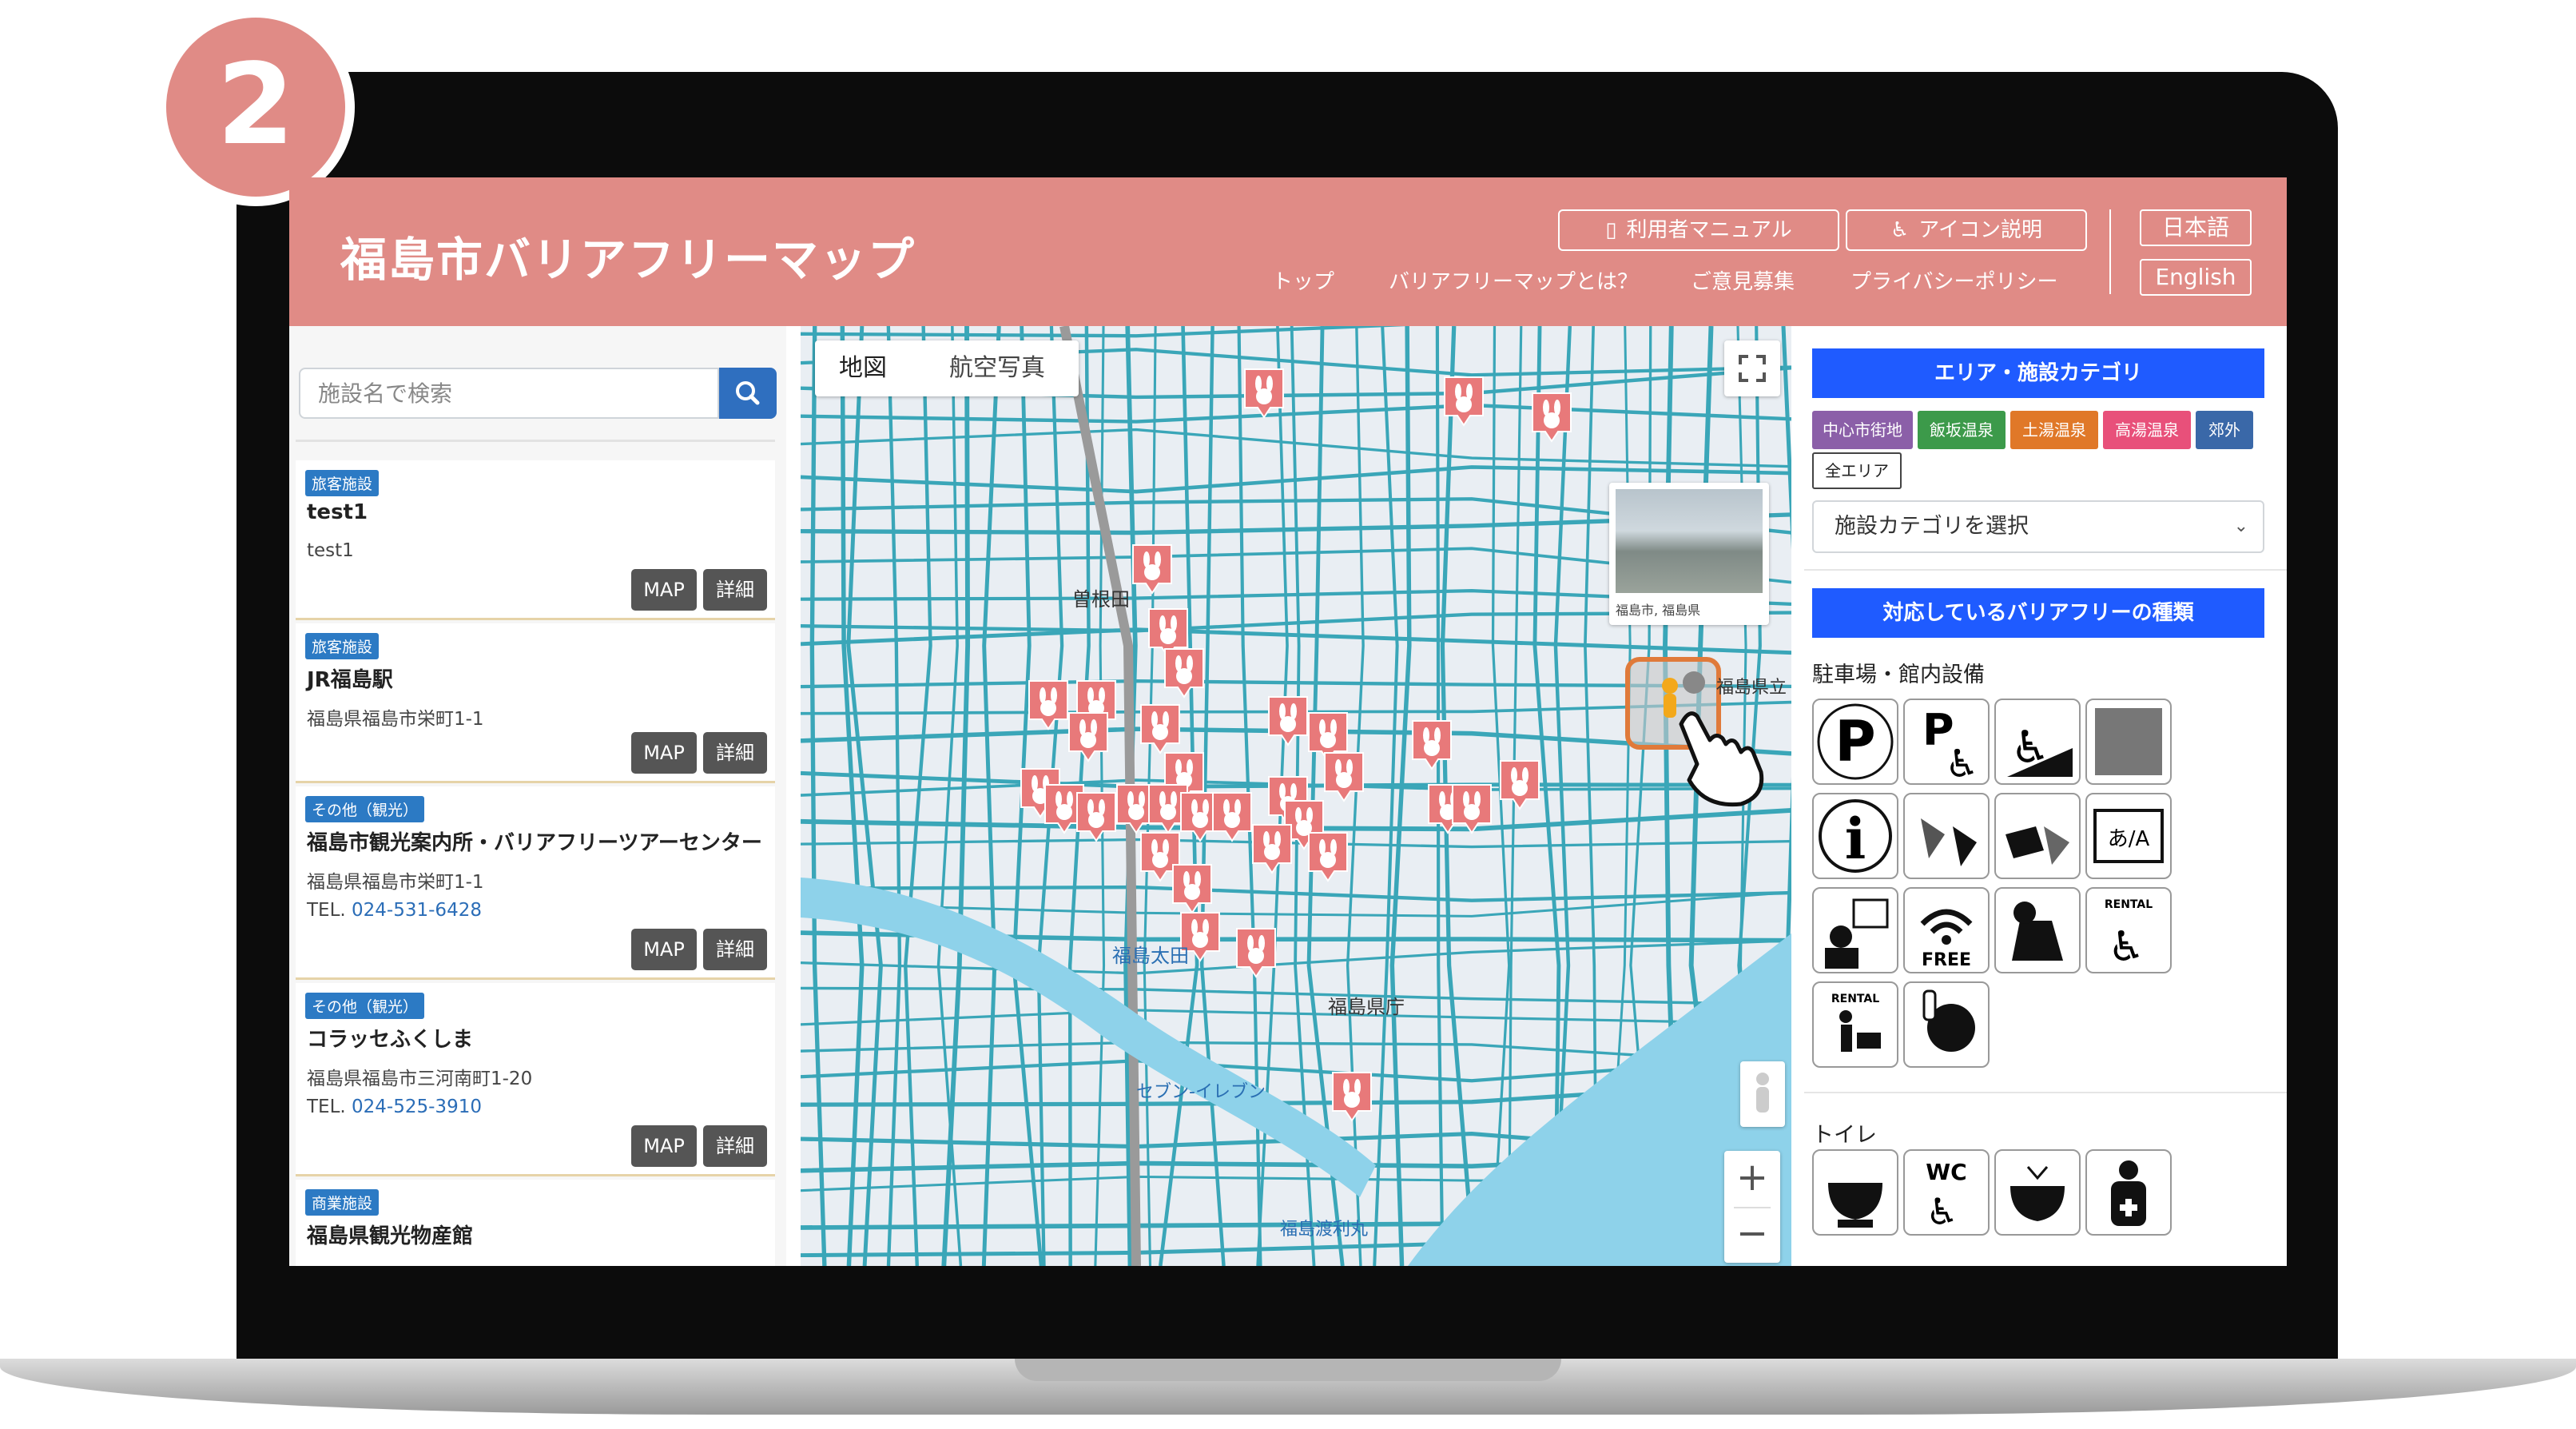 This screenshot has width=2576, height=1429. Describe the element at coordinates (390, 1236) in the screenshot. I see `facility-name: 福島県観光物産館` at that location.